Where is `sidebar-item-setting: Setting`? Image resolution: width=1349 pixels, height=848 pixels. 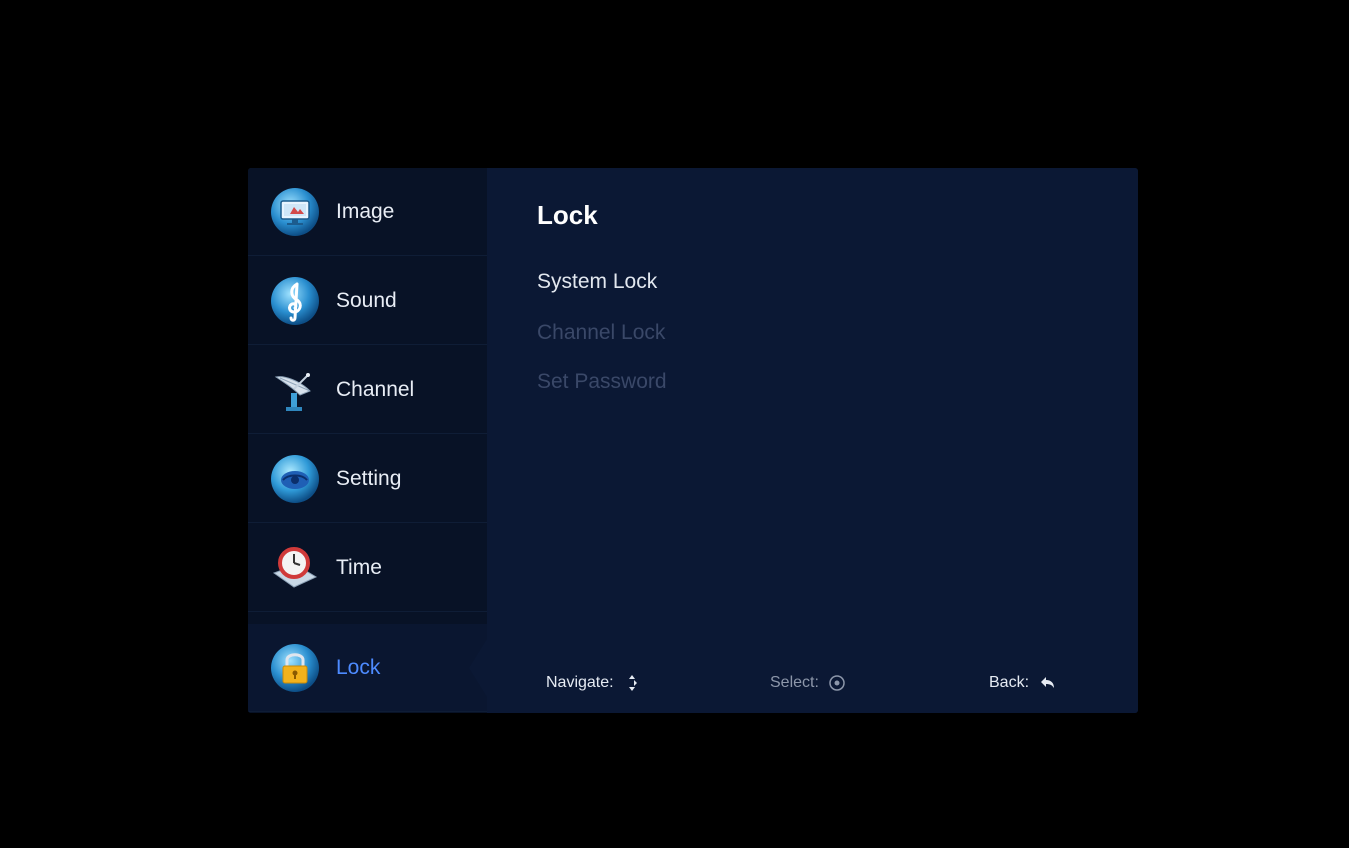 sidebar-item-setting: Setting is located at coordinates (367, 479).